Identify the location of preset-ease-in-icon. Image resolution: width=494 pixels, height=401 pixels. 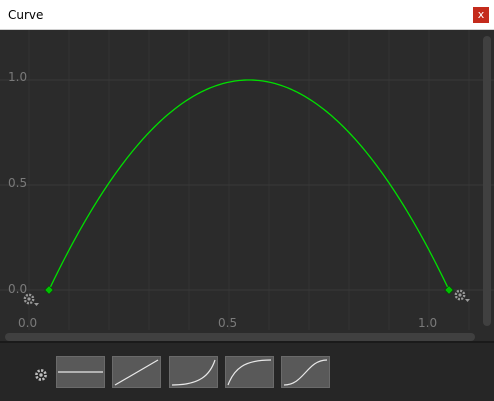
(193, 372).